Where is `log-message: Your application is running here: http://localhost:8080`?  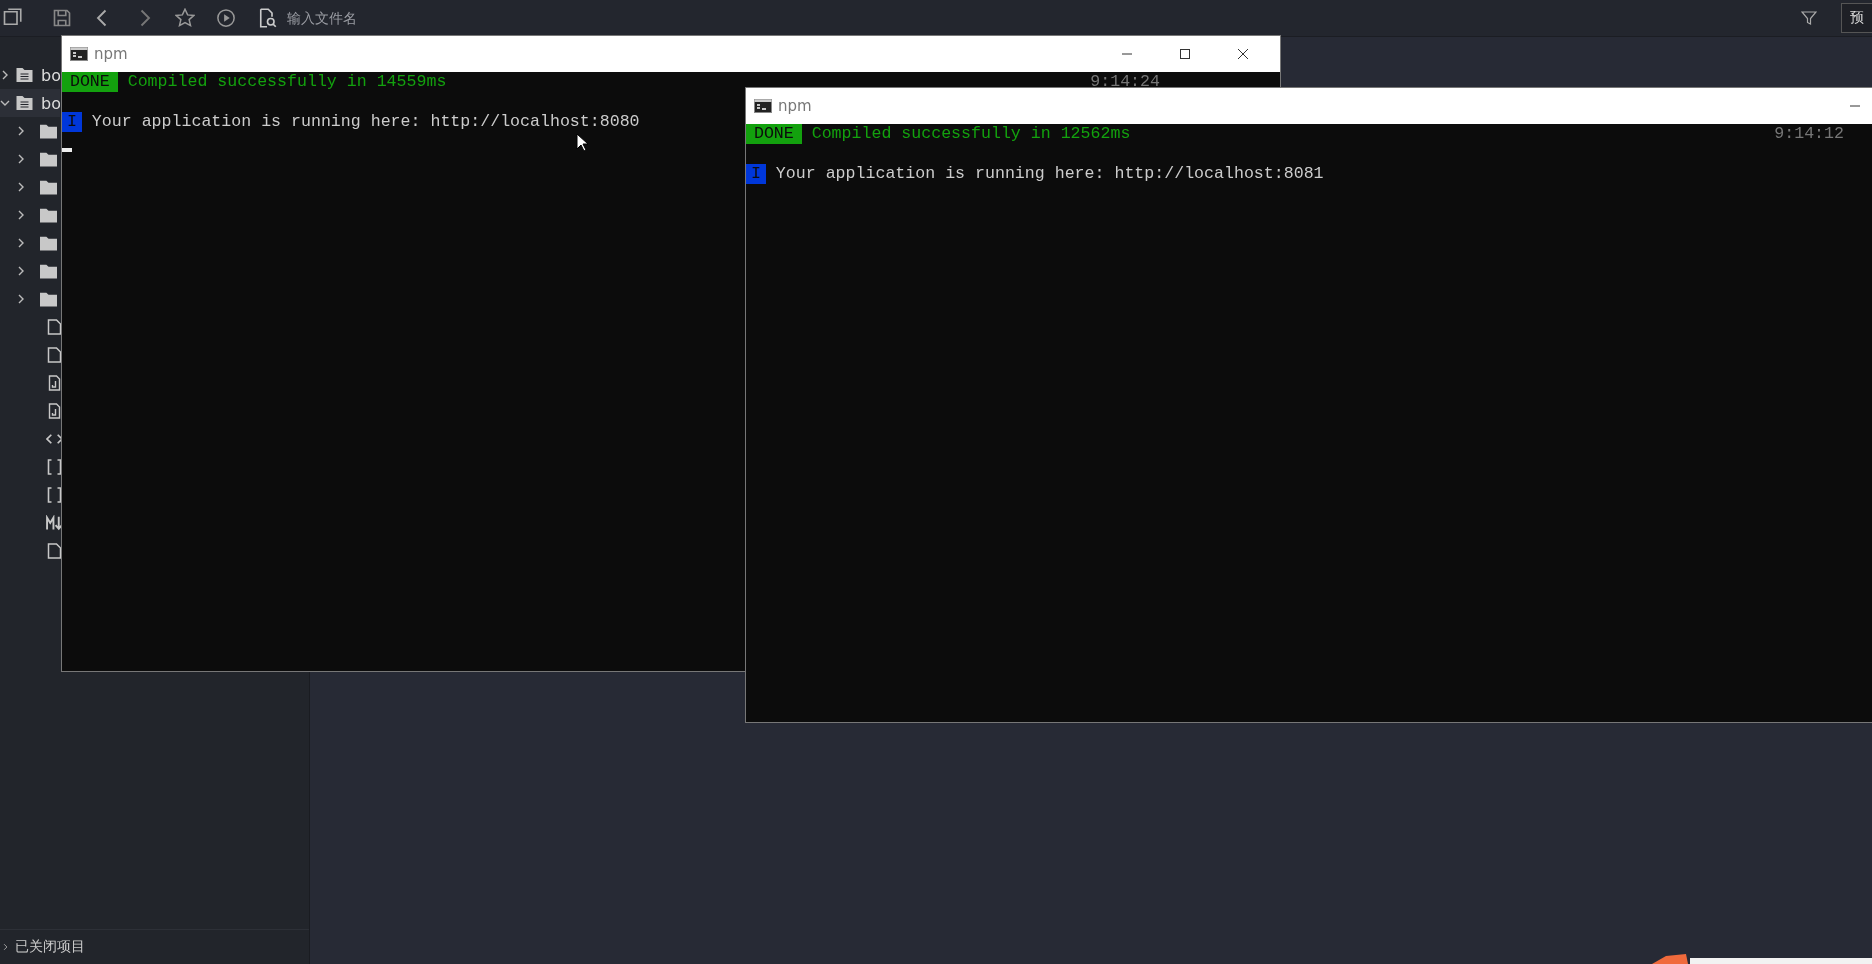 log-message: Your application is running here: http://localhost:8080 is located at coordinates (365, 122).